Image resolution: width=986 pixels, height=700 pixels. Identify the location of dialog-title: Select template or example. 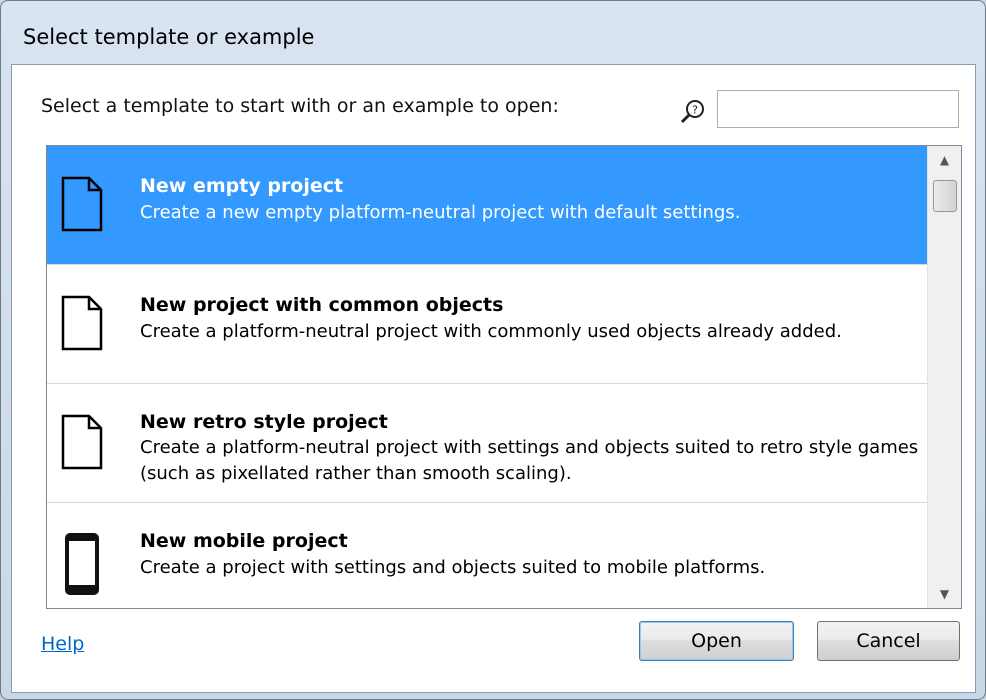
(169, 37).